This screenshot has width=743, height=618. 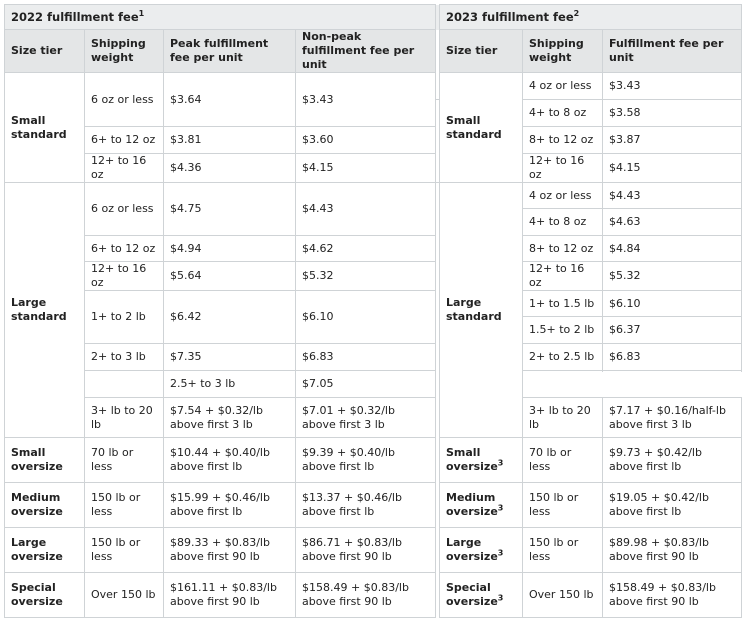 I want to click on table-cell: 1+ to 1.5 lb, so click(x=562, y=303).